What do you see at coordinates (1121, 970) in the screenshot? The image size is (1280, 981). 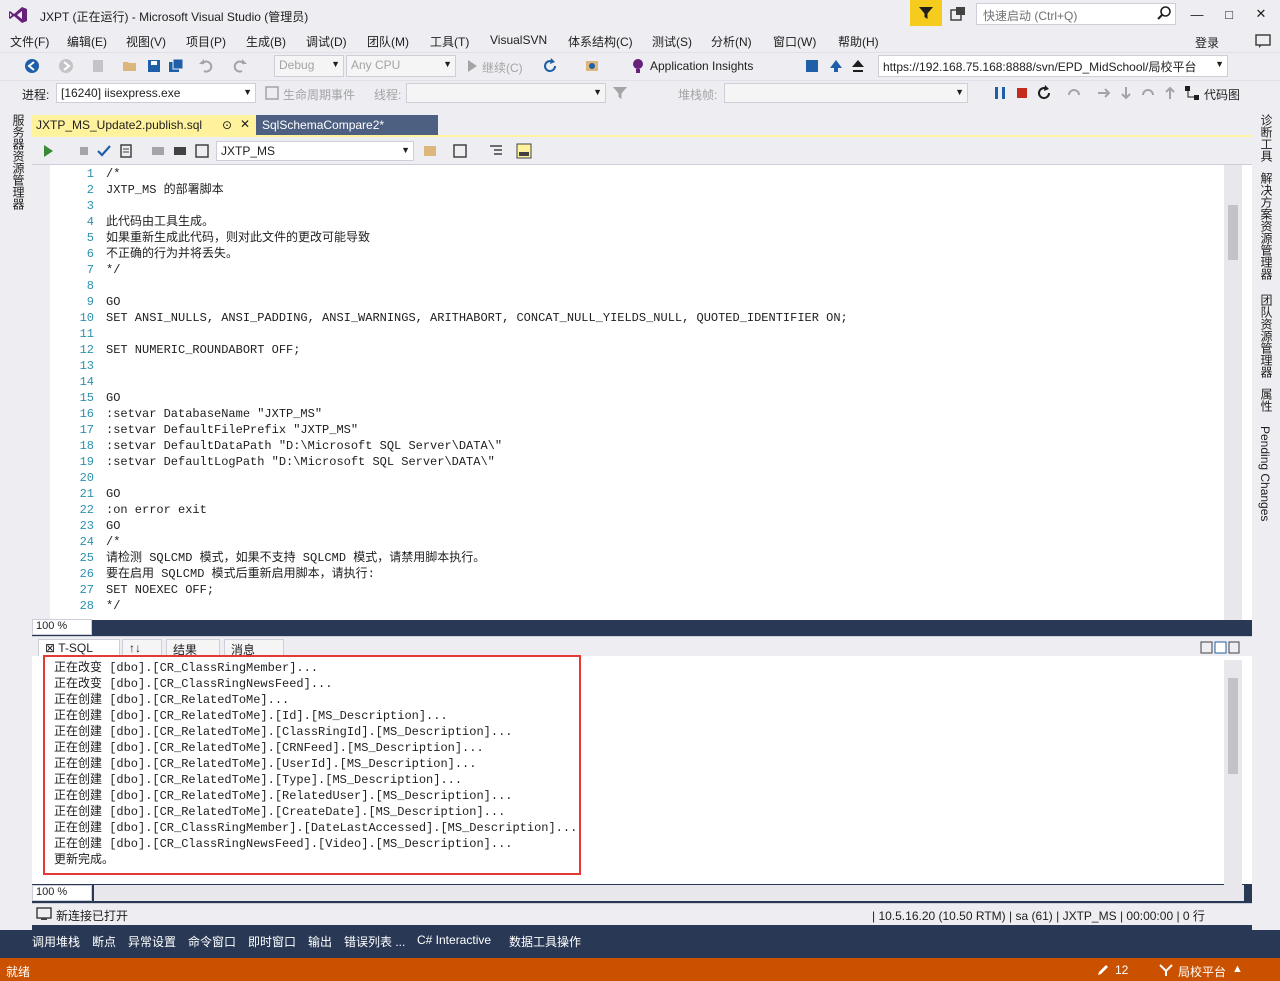 I see `pending-changes-count: 12` at bounding box center [1121, 970].